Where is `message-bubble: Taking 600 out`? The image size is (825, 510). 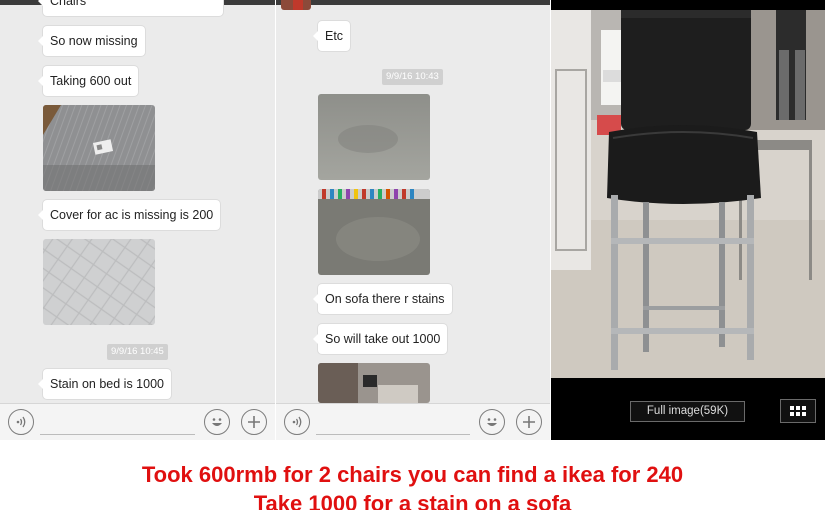 message-bubble: Taking 600 out is located at coordinates (88, 81).